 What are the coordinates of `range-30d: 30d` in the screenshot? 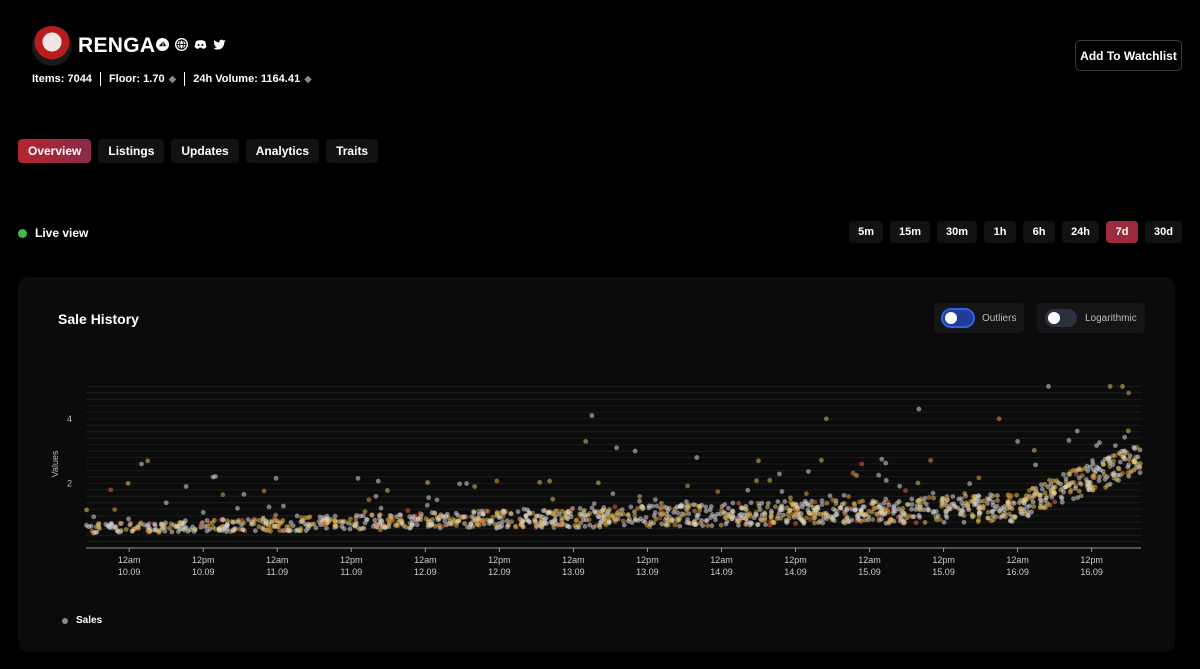 It's located at (1163, 232).